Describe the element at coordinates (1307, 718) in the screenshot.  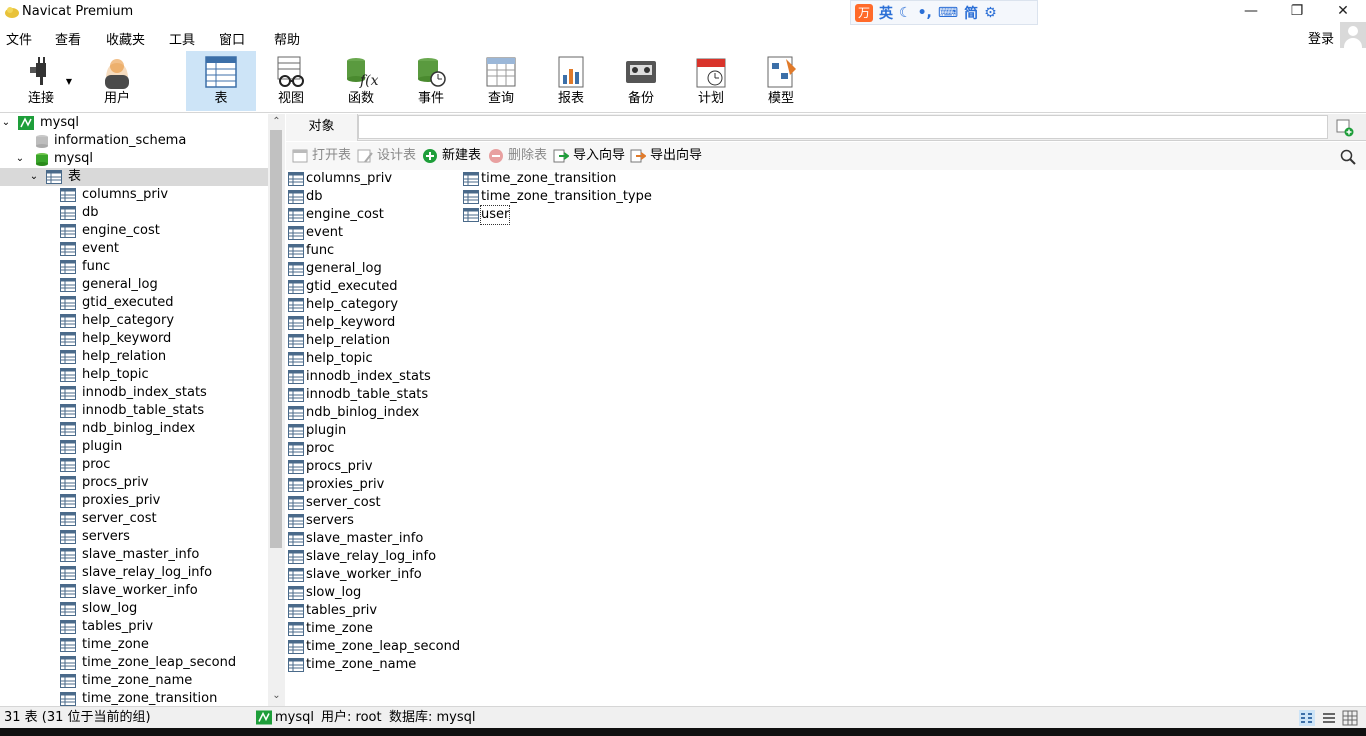
I see `list-view-icon` at that location.